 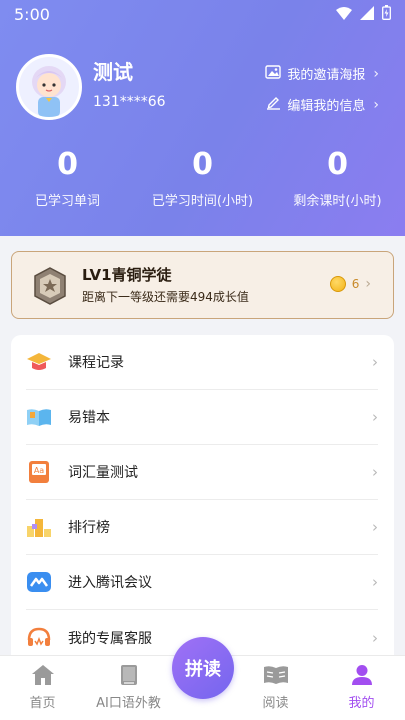 What do you see at coordinates (49, 87) in the screenshot?
I see `avatar` at bounding box center [49, 87].